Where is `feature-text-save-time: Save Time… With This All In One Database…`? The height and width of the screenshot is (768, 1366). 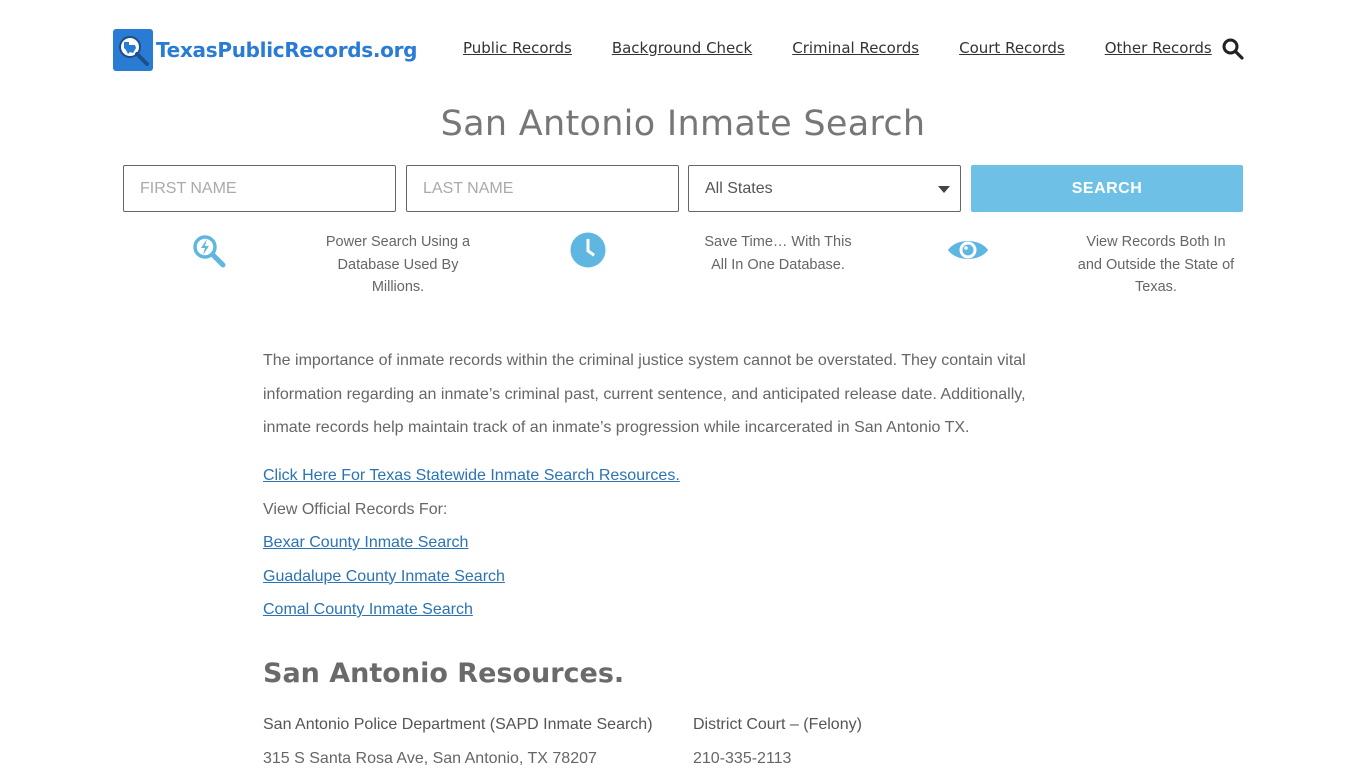 feature-text-save-time: Save Time… With This All In One Database… is located at coordinates (778, 253).